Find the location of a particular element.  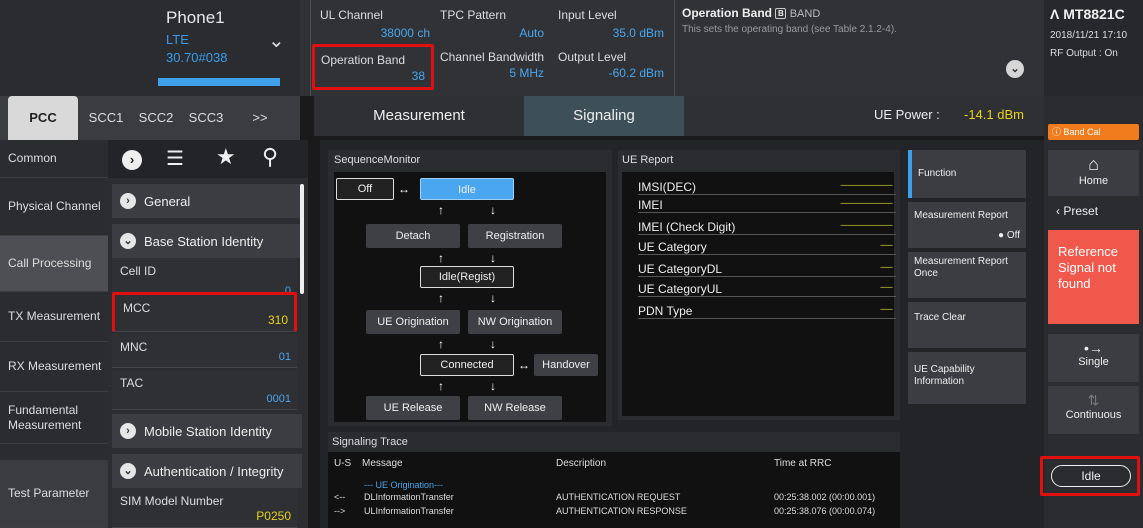

help-title-suffix: BAND is located at coordinates (805, 14).